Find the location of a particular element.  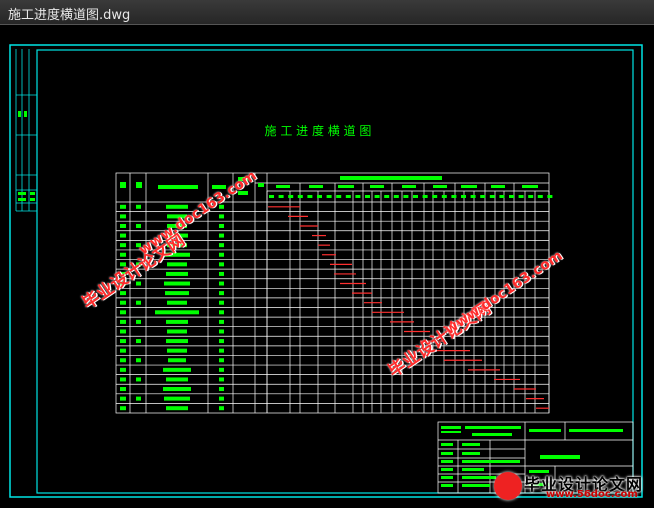

chart-title: 施 工 进 度 横 道 图 is located at coordinates (318, 130).